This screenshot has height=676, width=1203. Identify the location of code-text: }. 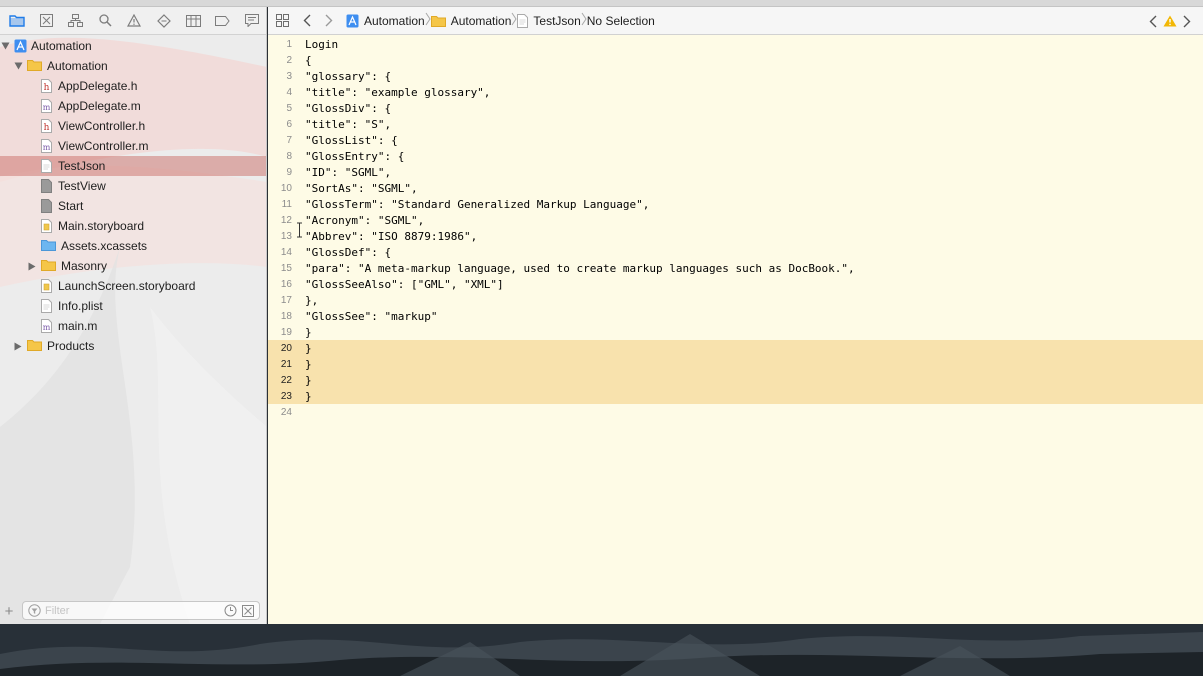
(308, 380).